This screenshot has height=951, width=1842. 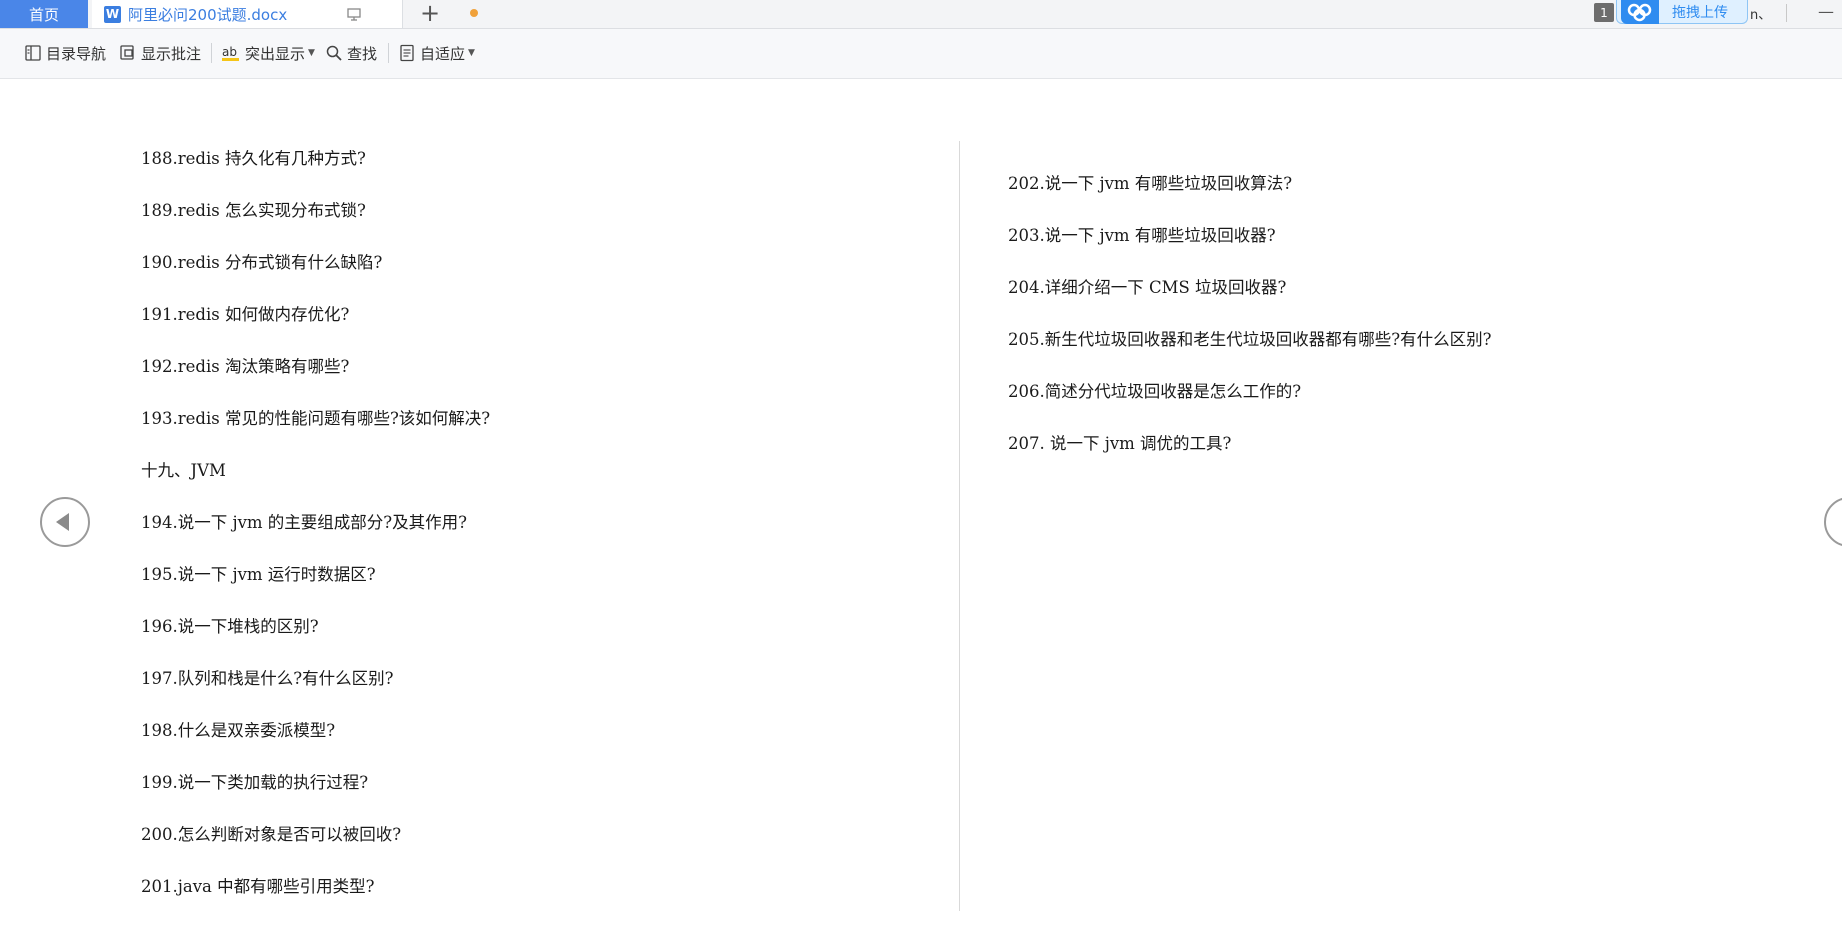 I want to click on toc-nav-label: 目录导航, so click(x=76, y=53).